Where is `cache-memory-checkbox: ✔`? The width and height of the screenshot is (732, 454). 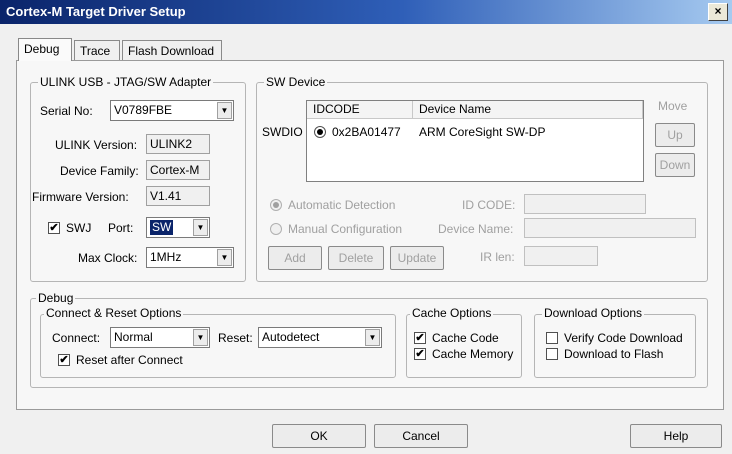
cache-memory-checkbox: ✔ is located at coordinates (420, 354).